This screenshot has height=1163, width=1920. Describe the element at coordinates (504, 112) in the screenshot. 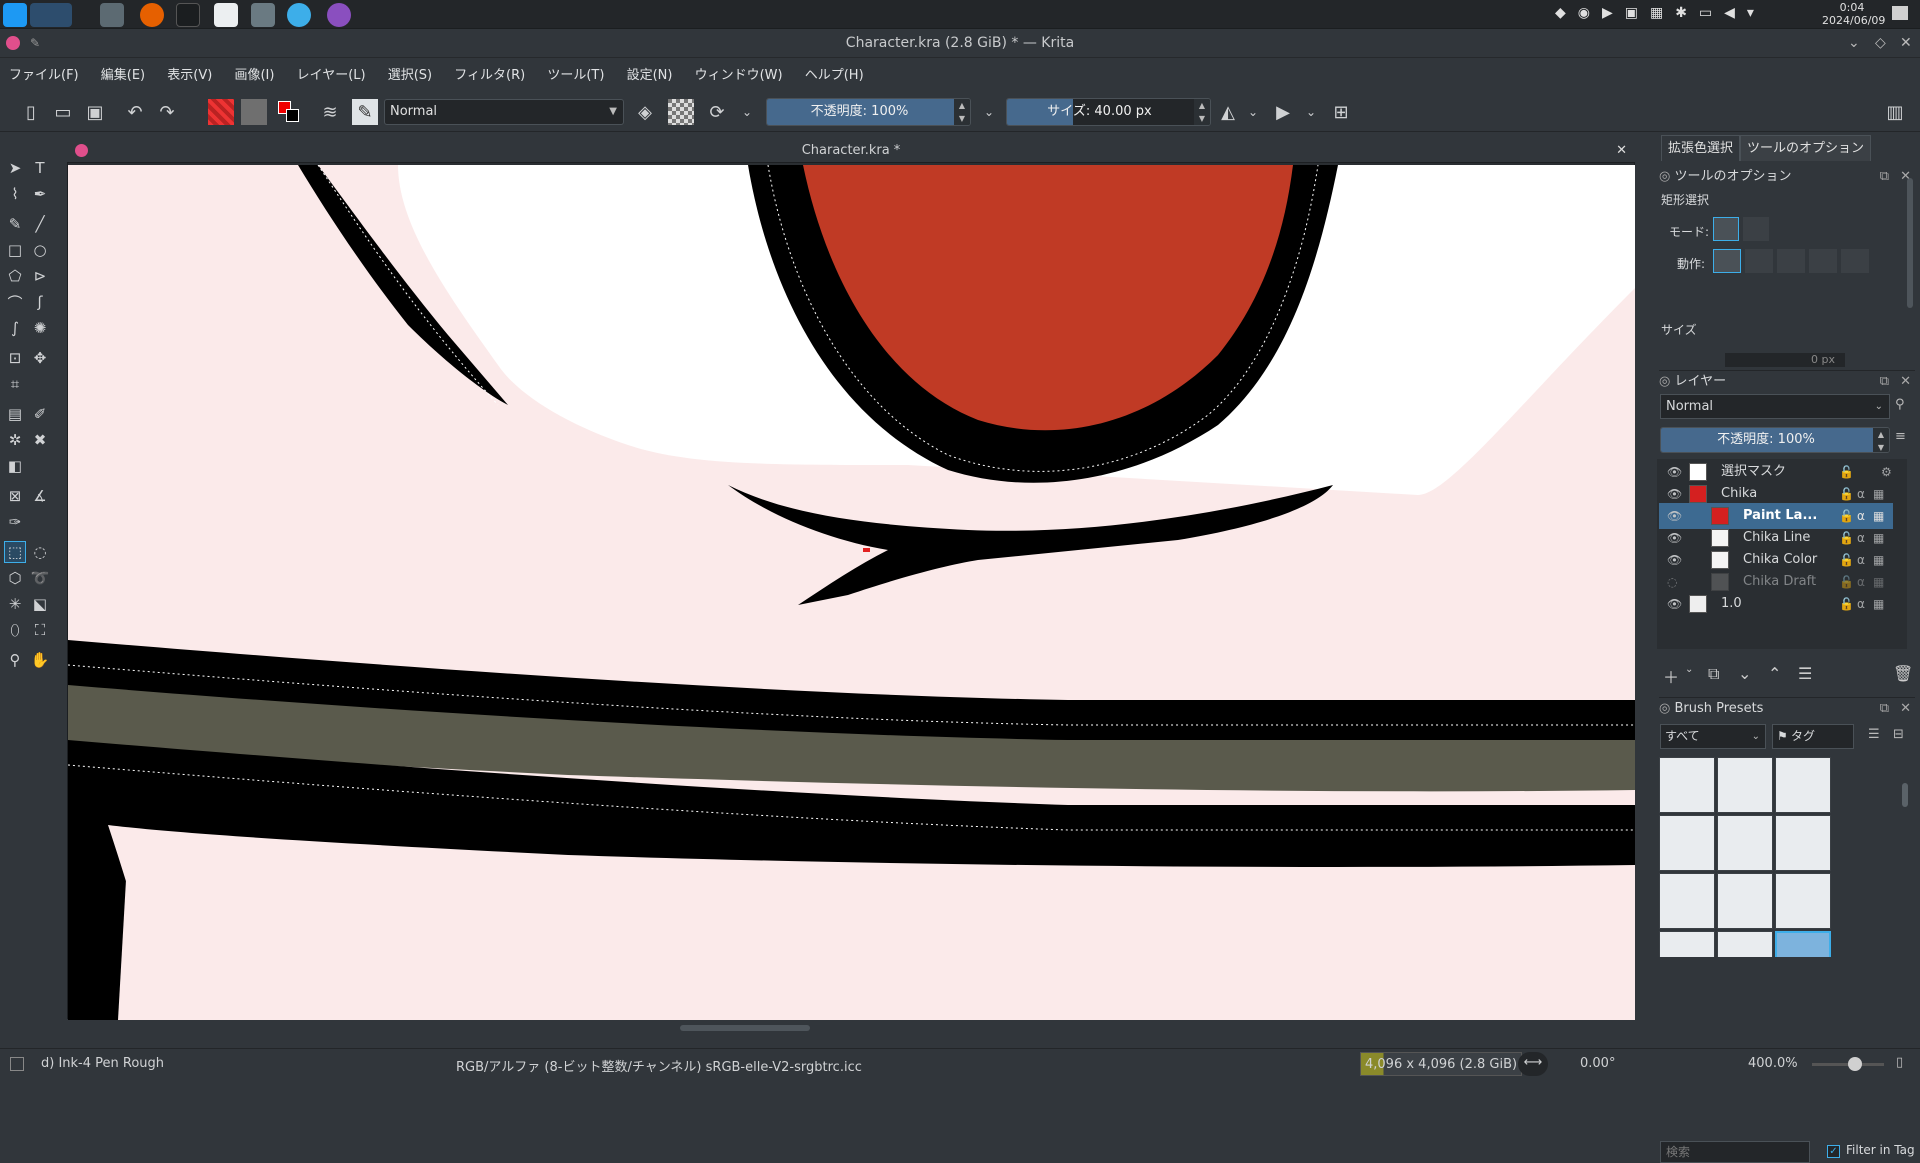

I see `blend-mode-select: Normal ▼` at that location.